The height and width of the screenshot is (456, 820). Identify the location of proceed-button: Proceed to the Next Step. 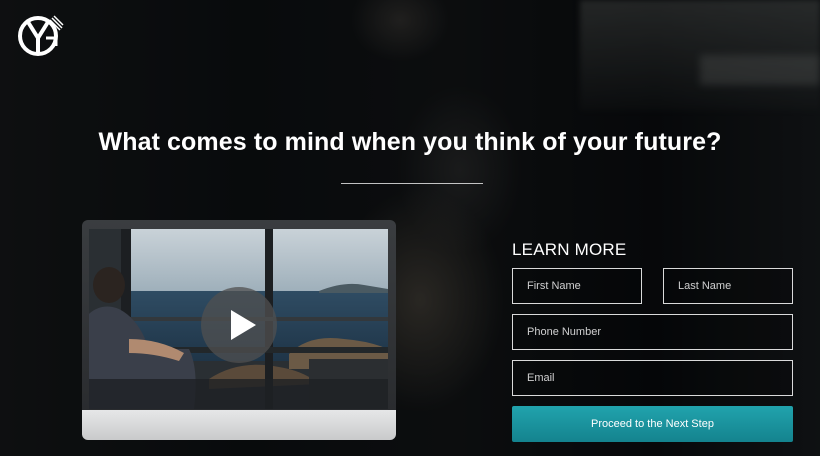
(652, 424).